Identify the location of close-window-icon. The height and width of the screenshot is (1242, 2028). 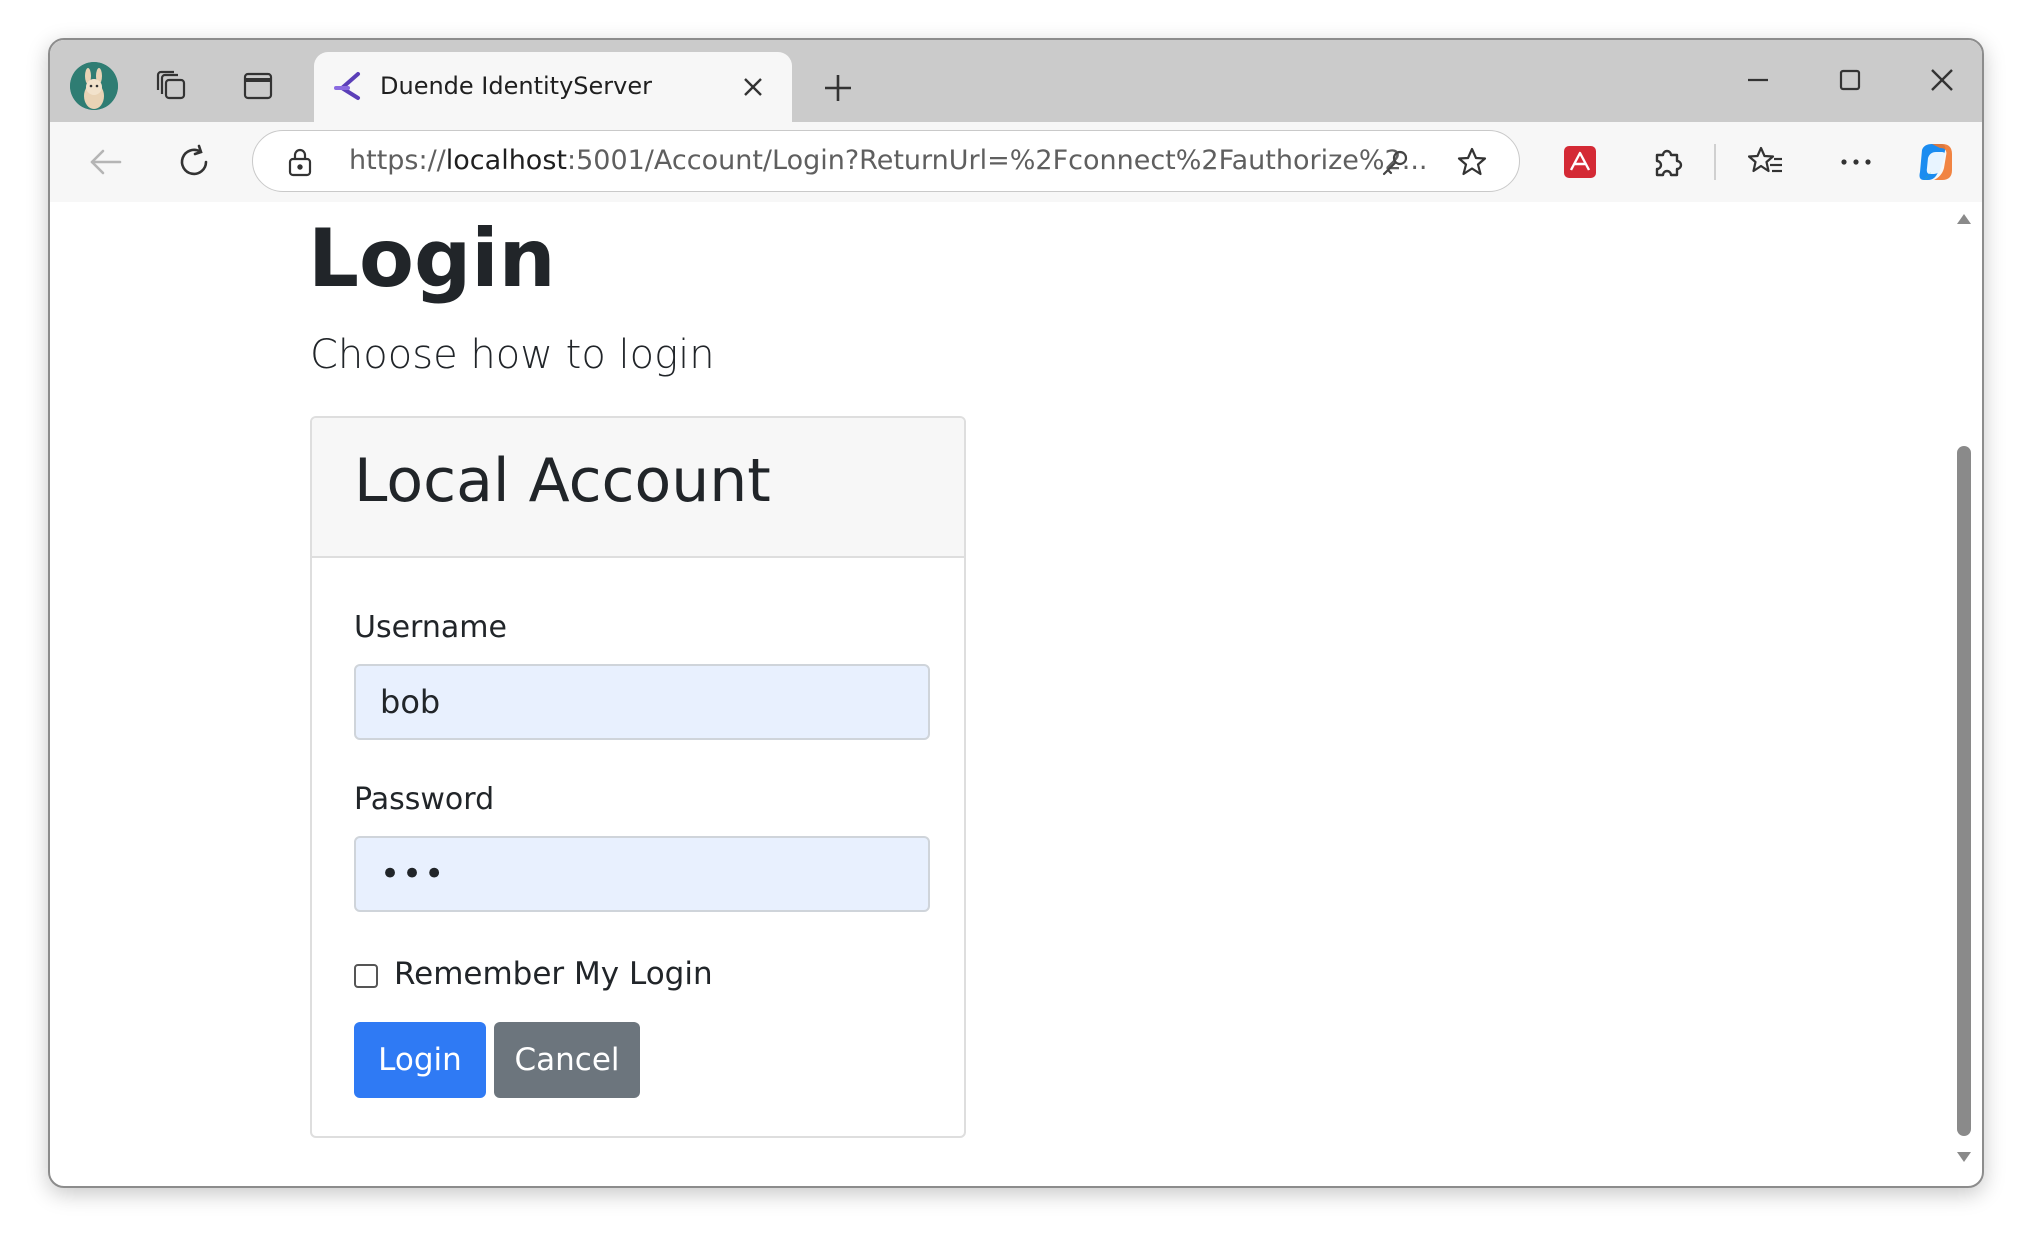
(1942, 80).